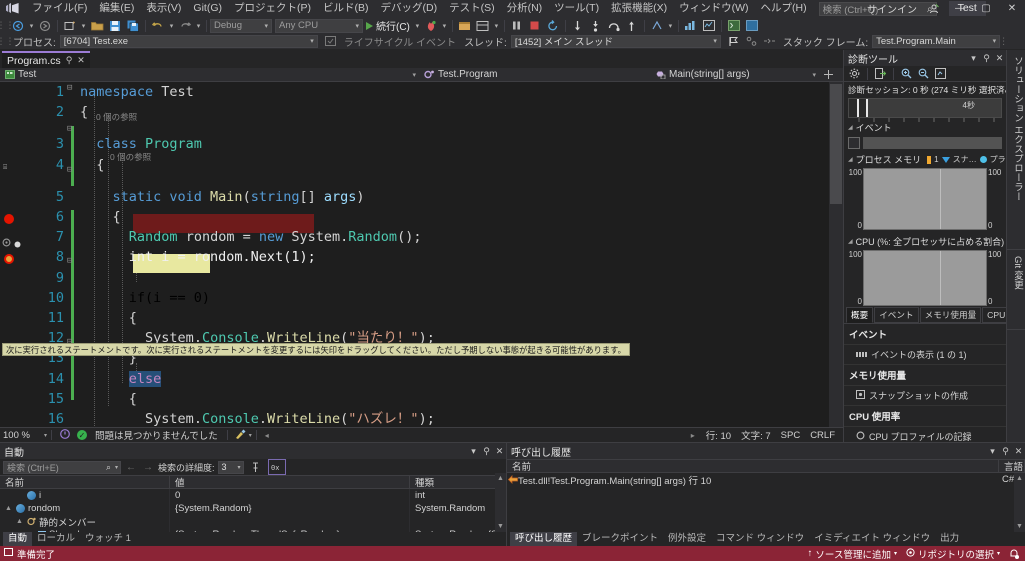 The height and width of the screenshot is (561, 1025). Describe the element at coordinates (691, 26) in the screenshot. I see `performance-profiler-icon` at that location.